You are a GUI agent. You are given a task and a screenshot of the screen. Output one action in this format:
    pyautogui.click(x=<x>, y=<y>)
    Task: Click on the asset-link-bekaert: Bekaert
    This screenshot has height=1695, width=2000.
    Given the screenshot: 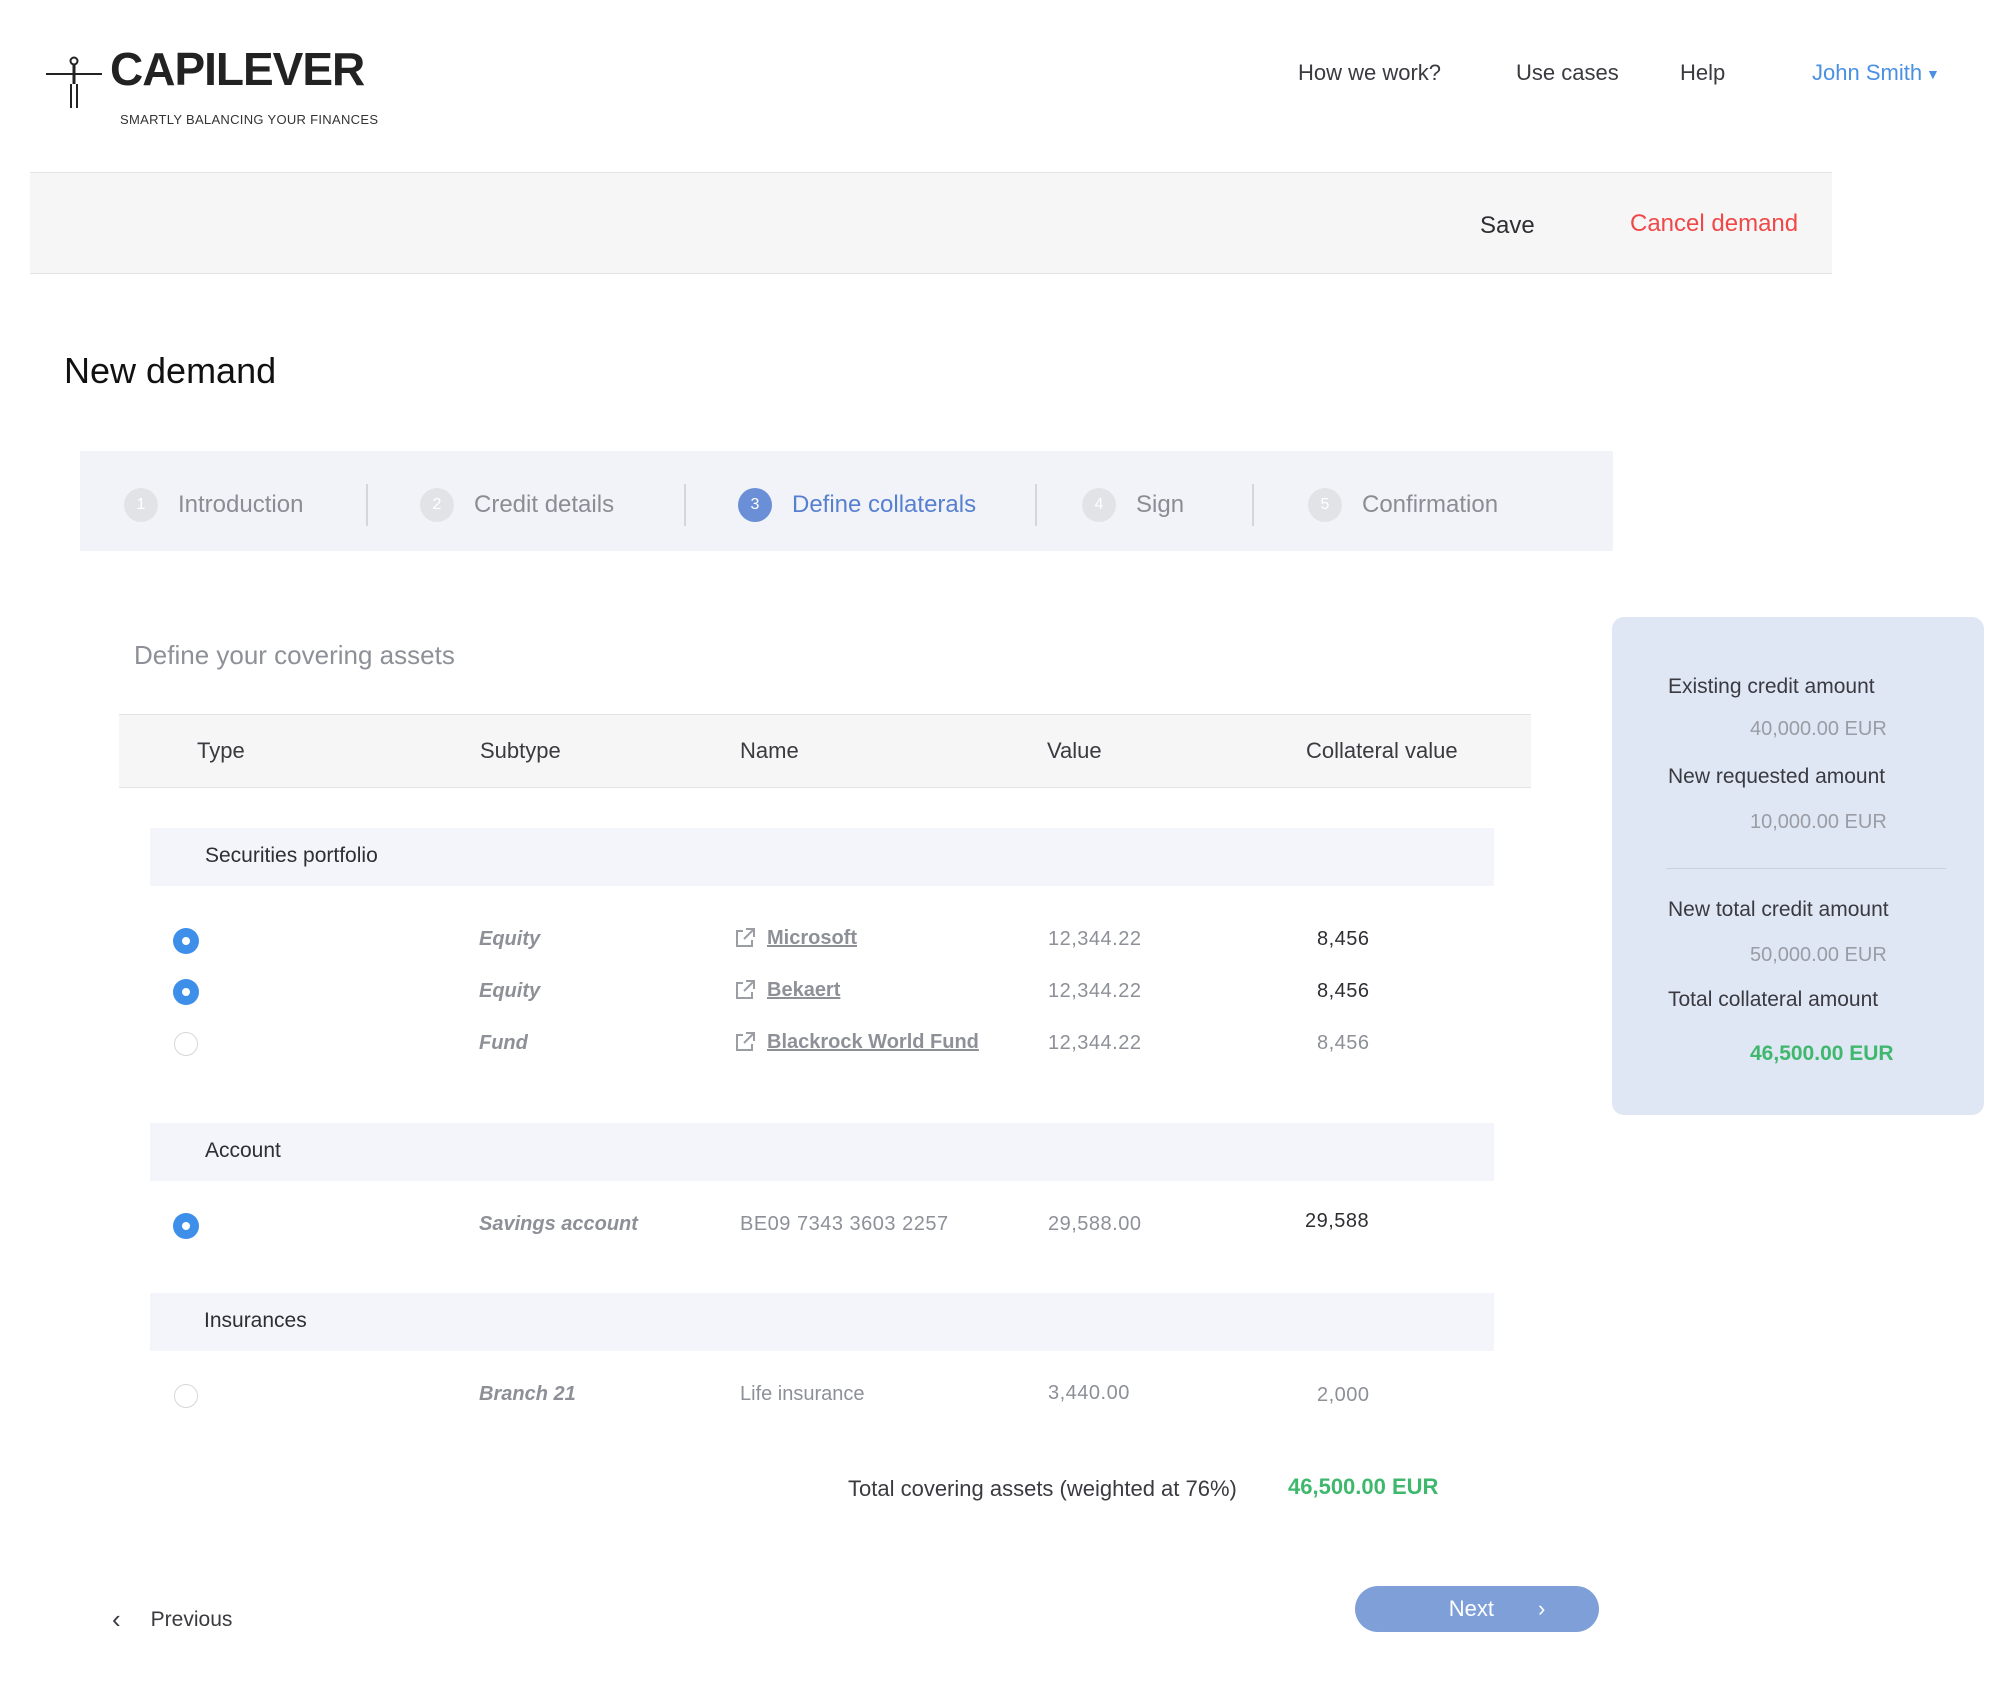 What is the action you would take?
    pyautogui.click(x=786, y=990)
    